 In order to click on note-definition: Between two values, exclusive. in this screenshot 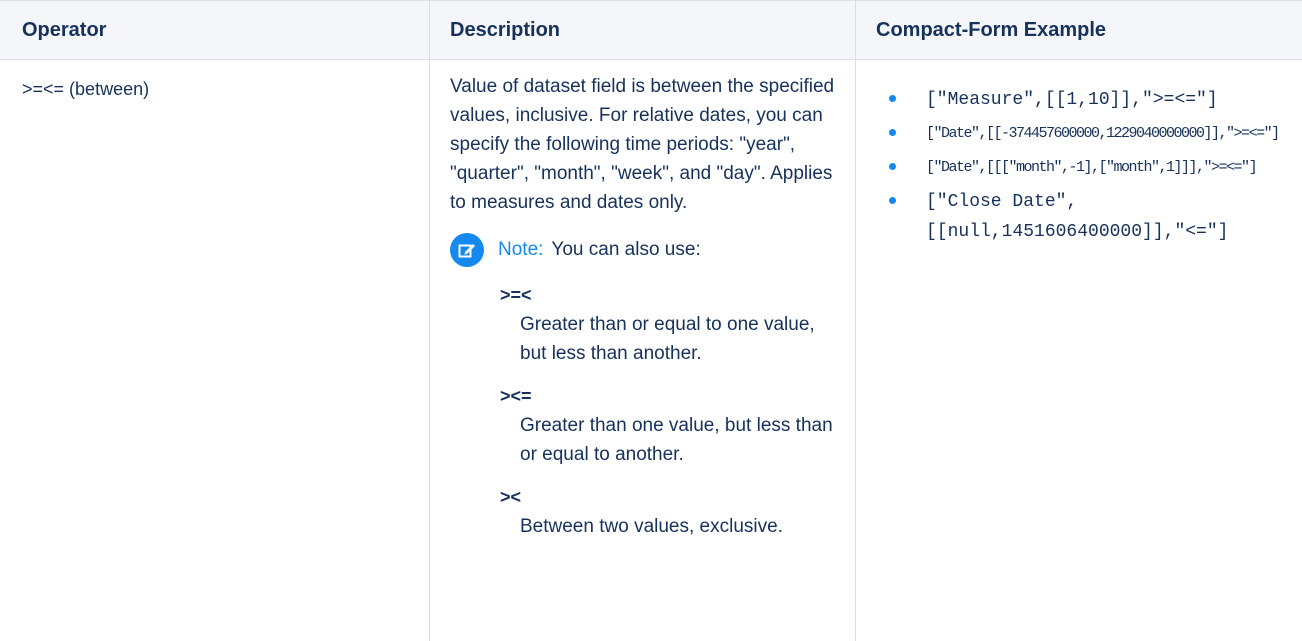, I will do `click(651, 526)`.